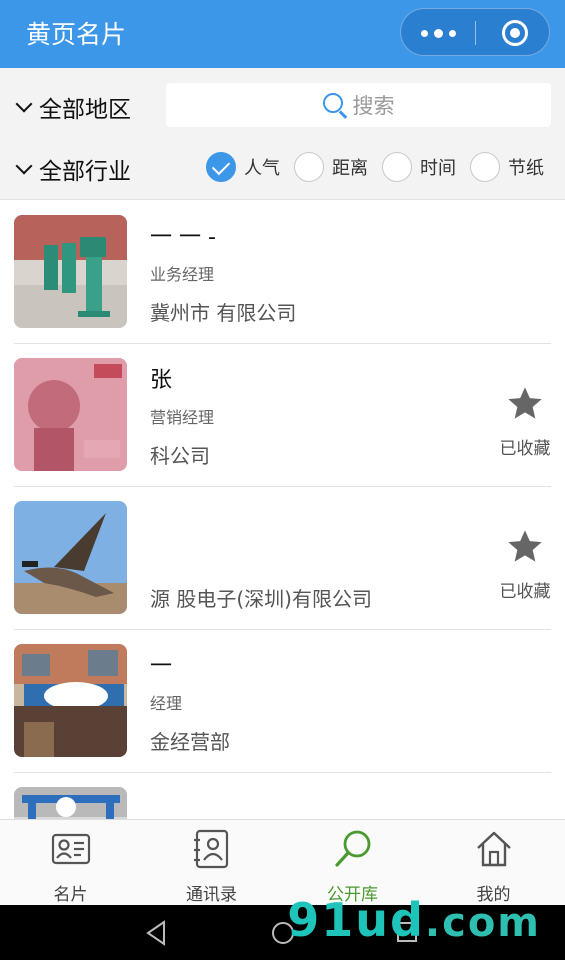  What do you see at coordinates (85, 110) in the screenshot?
I see `region-label: 全部地区` at bounding box center [85, 110].